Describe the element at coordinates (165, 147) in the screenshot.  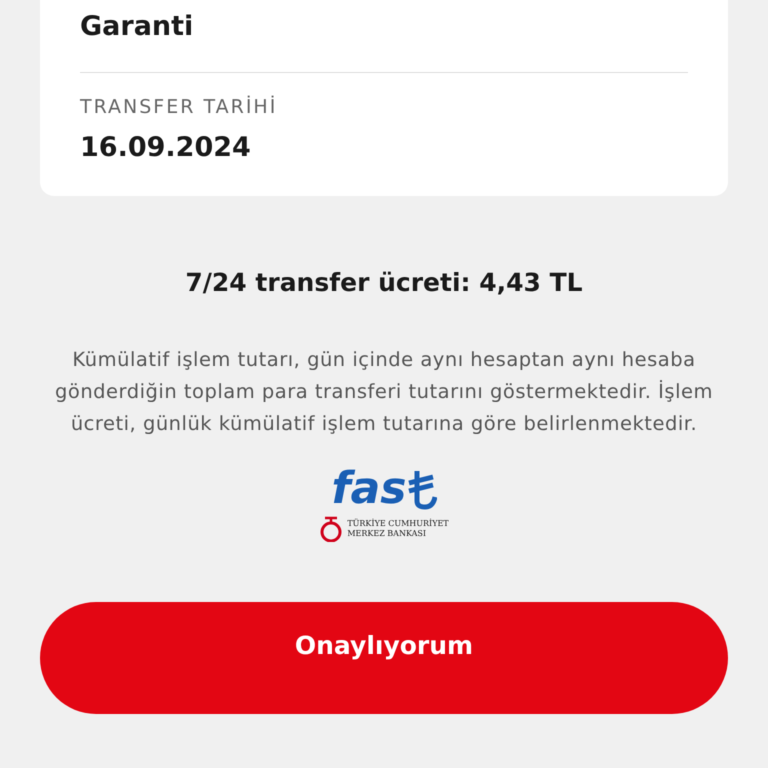
I see `field-value: 16.09.2024` at that location.